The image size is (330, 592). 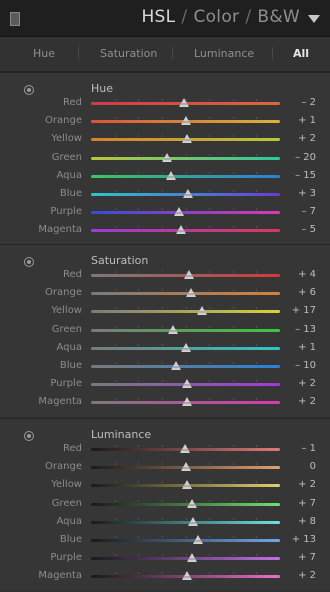 I want to click on slider-value: + 4, so click(x=307, y=274).